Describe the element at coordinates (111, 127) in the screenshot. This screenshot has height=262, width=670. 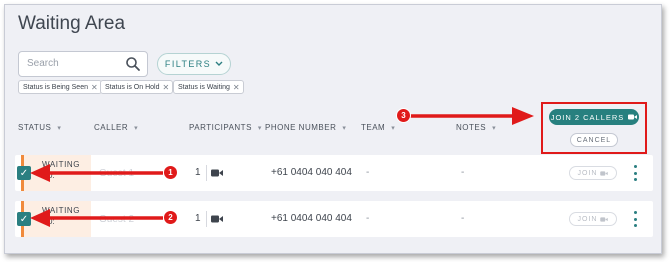
I see `column-label: CALLER` at that location.